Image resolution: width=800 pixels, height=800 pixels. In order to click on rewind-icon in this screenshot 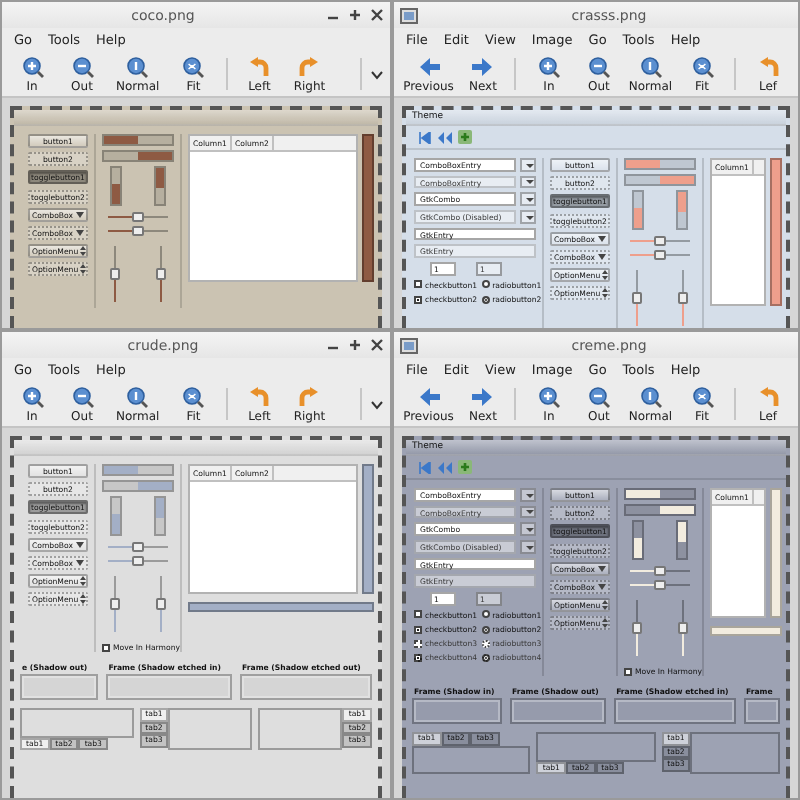, I will do `click(445, 137)`.